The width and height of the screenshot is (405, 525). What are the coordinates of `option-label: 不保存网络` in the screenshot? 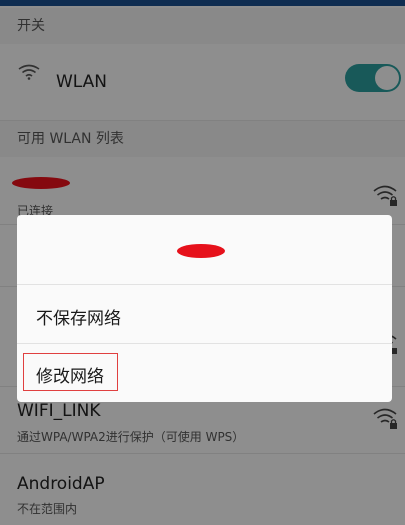 It's located at (78, 319).